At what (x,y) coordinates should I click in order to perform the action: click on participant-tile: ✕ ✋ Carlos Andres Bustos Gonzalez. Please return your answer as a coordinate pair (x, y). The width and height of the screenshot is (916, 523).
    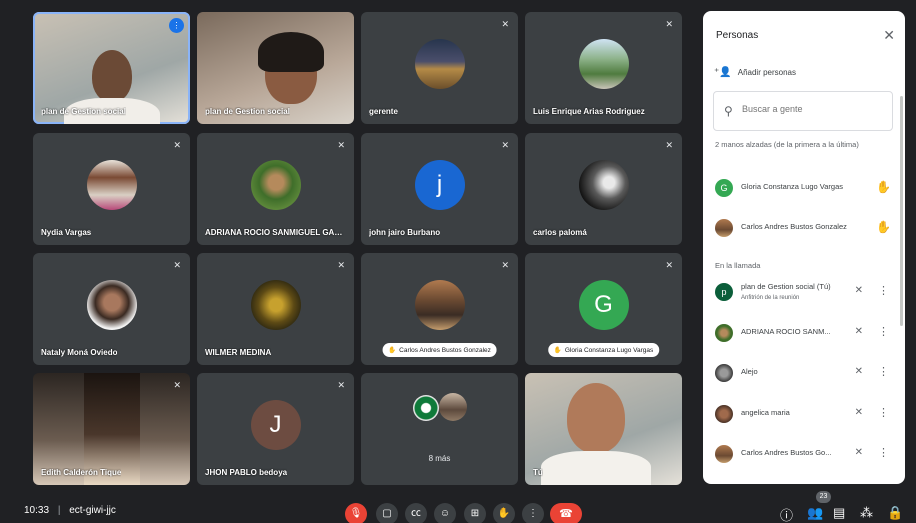
    Looking at the image, I should click on (439, 309).